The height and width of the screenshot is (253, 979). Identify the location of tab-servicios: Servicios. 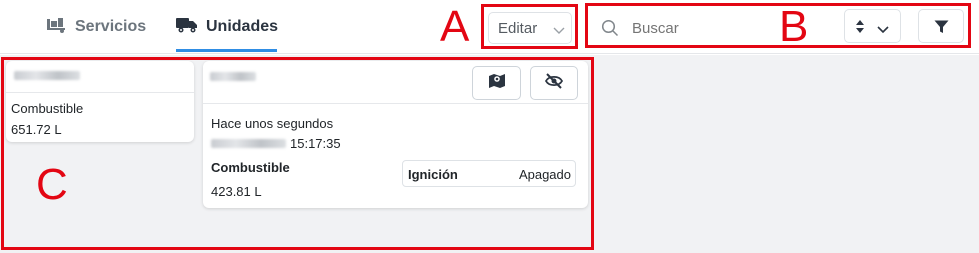
(96, 27).